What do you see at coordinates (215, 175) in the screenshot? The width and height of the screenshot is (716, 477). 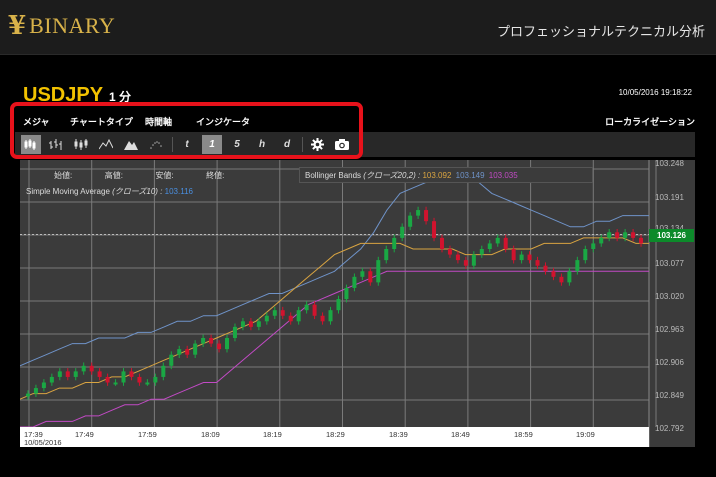 I see `close-label: 終値:` at bounding box center [215, 175].